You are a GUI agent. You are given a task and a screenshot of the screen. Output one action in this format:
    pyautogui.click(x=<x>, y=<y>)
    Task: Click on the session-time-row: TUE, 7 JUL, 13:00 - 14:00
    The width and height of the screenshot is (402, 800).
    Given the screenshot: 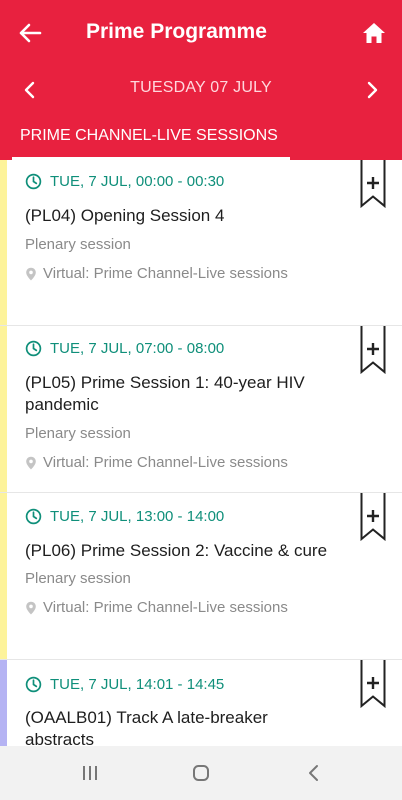 What is the action you would take?
    pyautogui.click(x=124, y=516)
    